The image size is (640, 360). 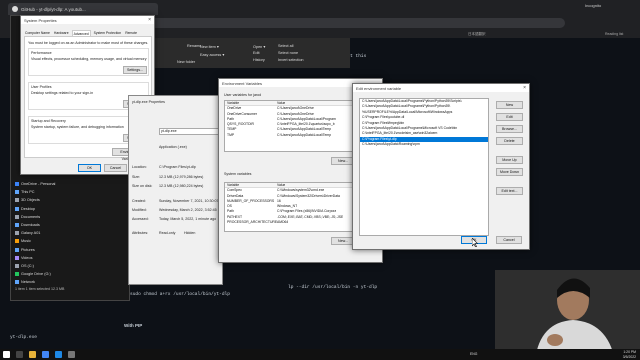 What do you see at coordinates (189, 233) in the screenshot?
I see `hidden-checkbox: Hidden` at bounding box center [189, 233].